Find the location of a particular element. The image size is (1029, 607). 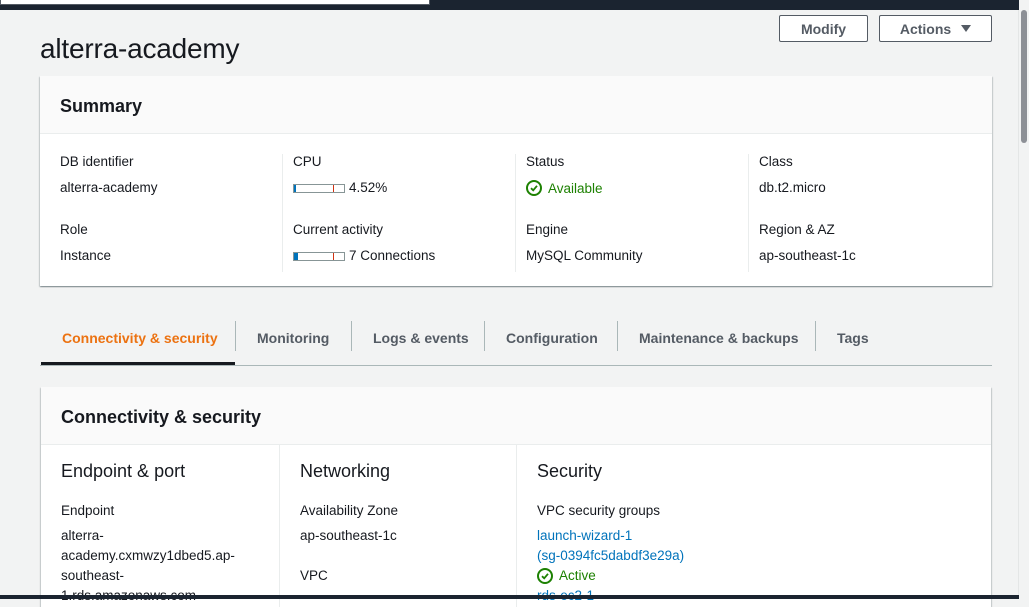

region-az-label: Region & AZ is located at coordinates (797, 229).